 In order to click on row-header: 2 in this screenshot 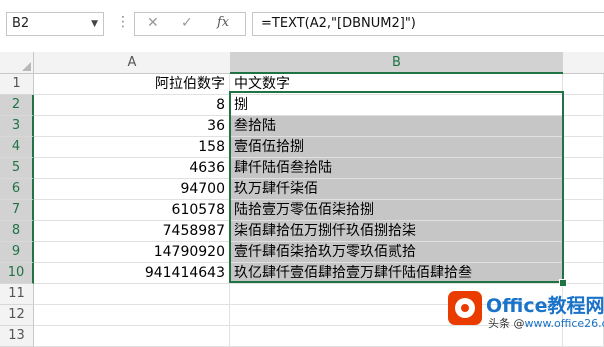, I will do `click(17, 105)`.